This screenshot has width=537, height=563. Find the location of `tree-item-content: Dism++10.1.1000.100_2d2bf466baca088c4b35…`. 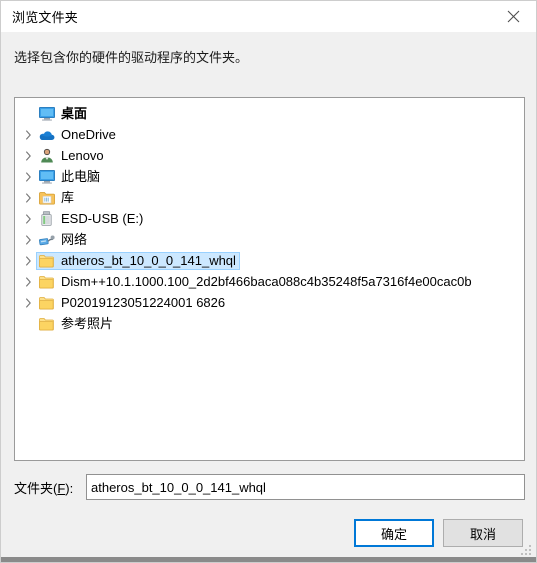

tree-item-content: Dism++10.1.1000.100_2d2bf466baca088c4b35… is located at coordinates (256, 282).